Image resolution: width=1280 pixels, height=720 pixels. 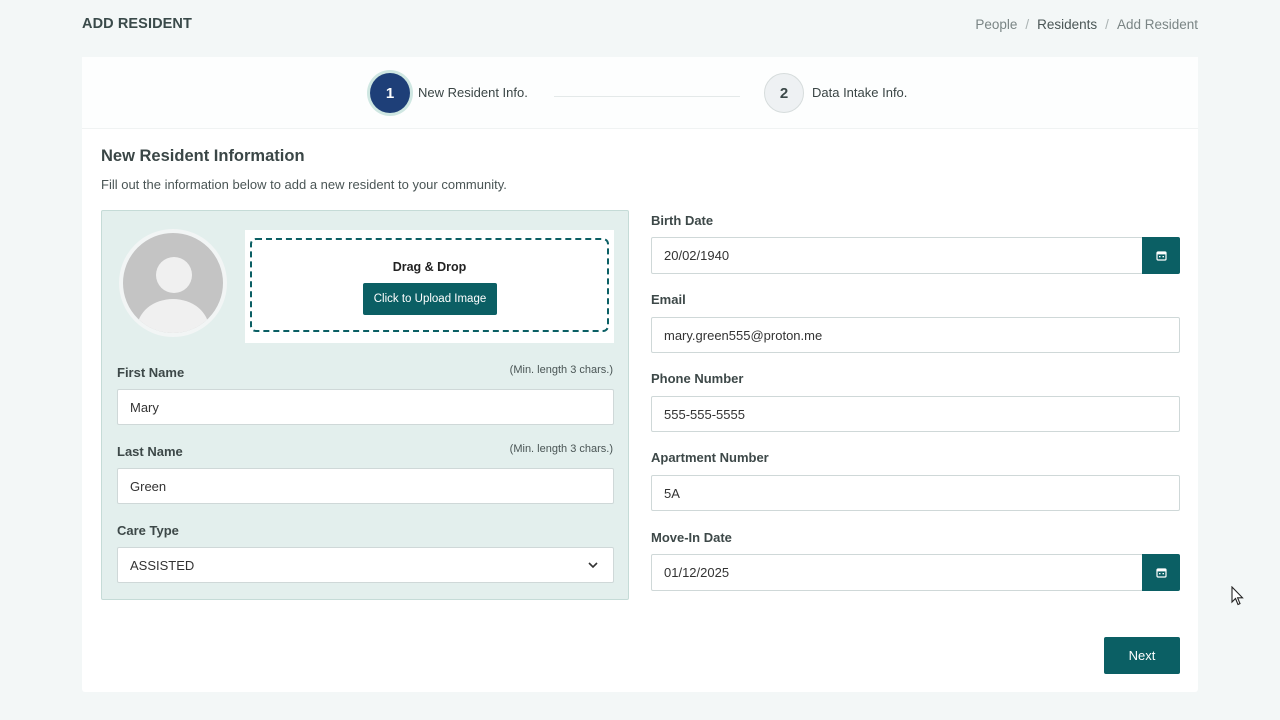 I want to click on step-2-indicator: 2, so click(x=784, y=93).